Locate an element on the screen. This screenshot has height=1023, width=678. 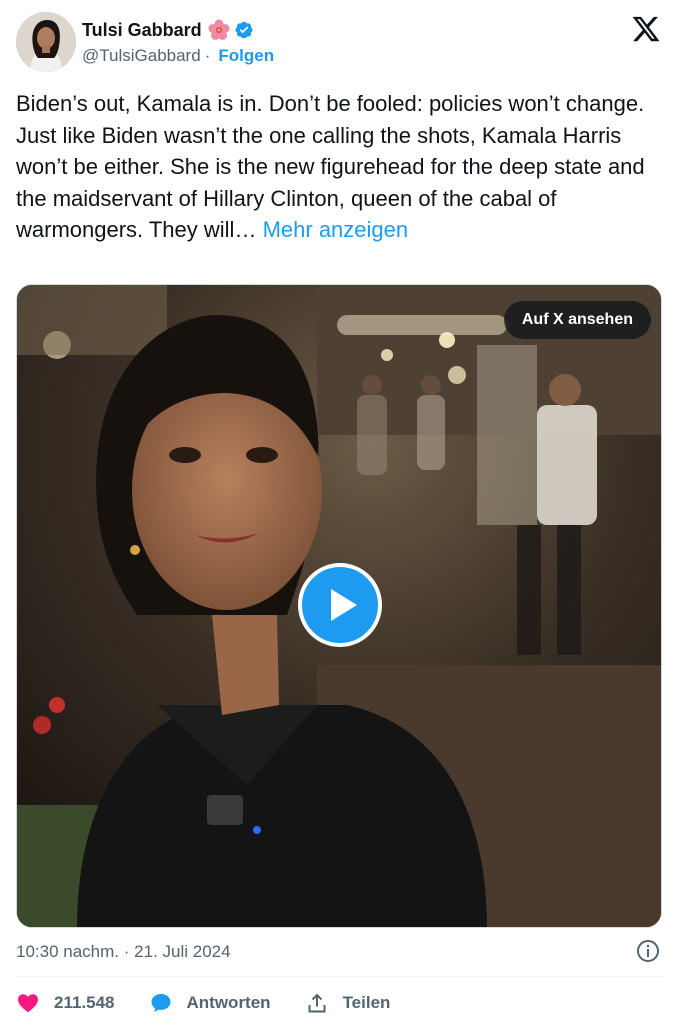
info-icon is located at coordinates (648, 951).